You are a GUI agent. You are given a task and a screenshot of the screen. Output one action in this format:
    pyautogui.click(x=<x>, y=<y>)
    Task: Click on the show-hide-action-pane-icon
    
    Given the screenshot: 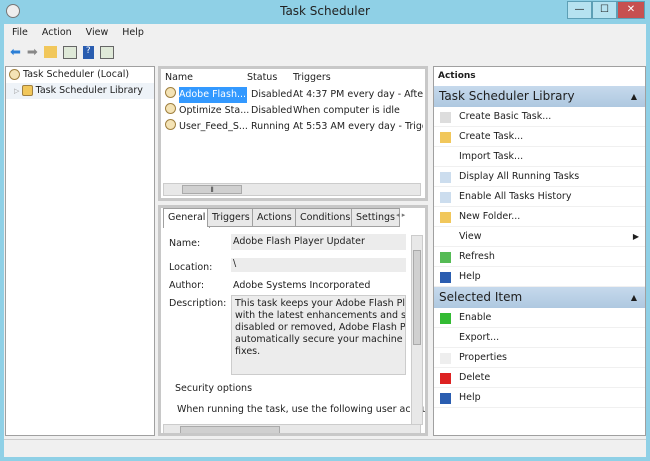 What is the action you would take?
    pyautogui.click(x=106, y=52)
    